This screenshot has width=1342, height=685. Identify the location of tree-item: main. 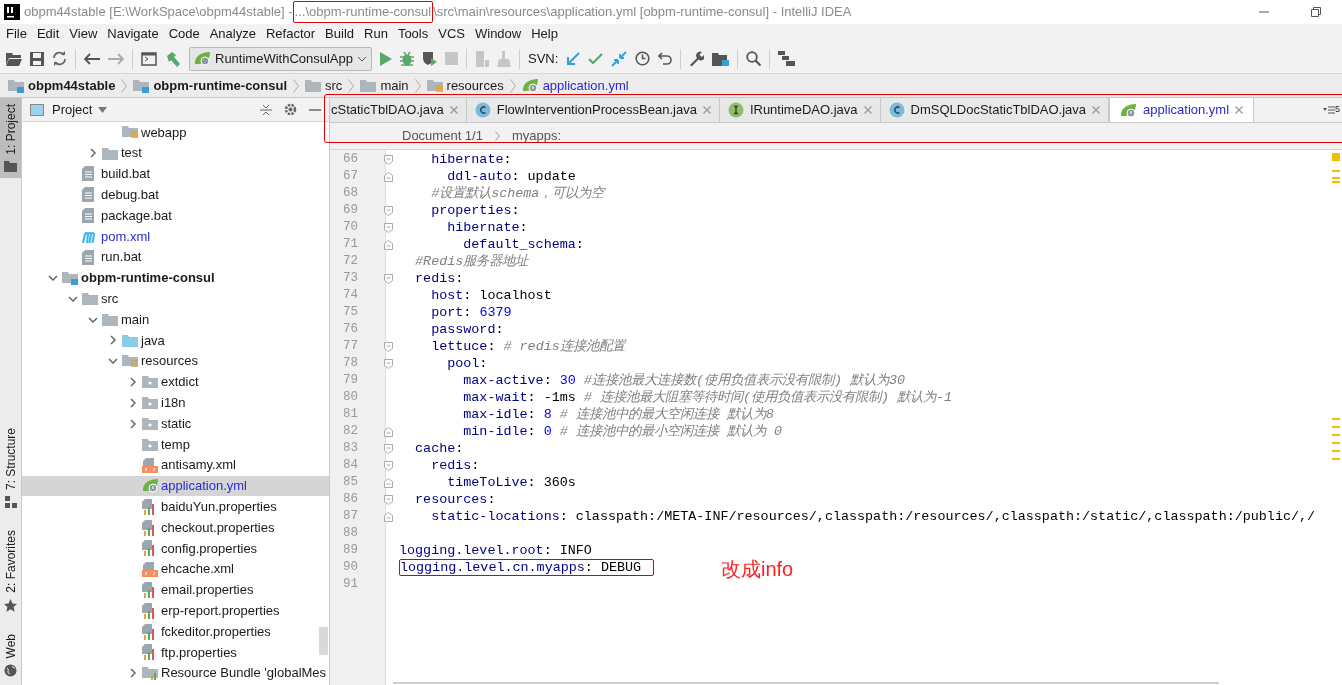
(175, 319).